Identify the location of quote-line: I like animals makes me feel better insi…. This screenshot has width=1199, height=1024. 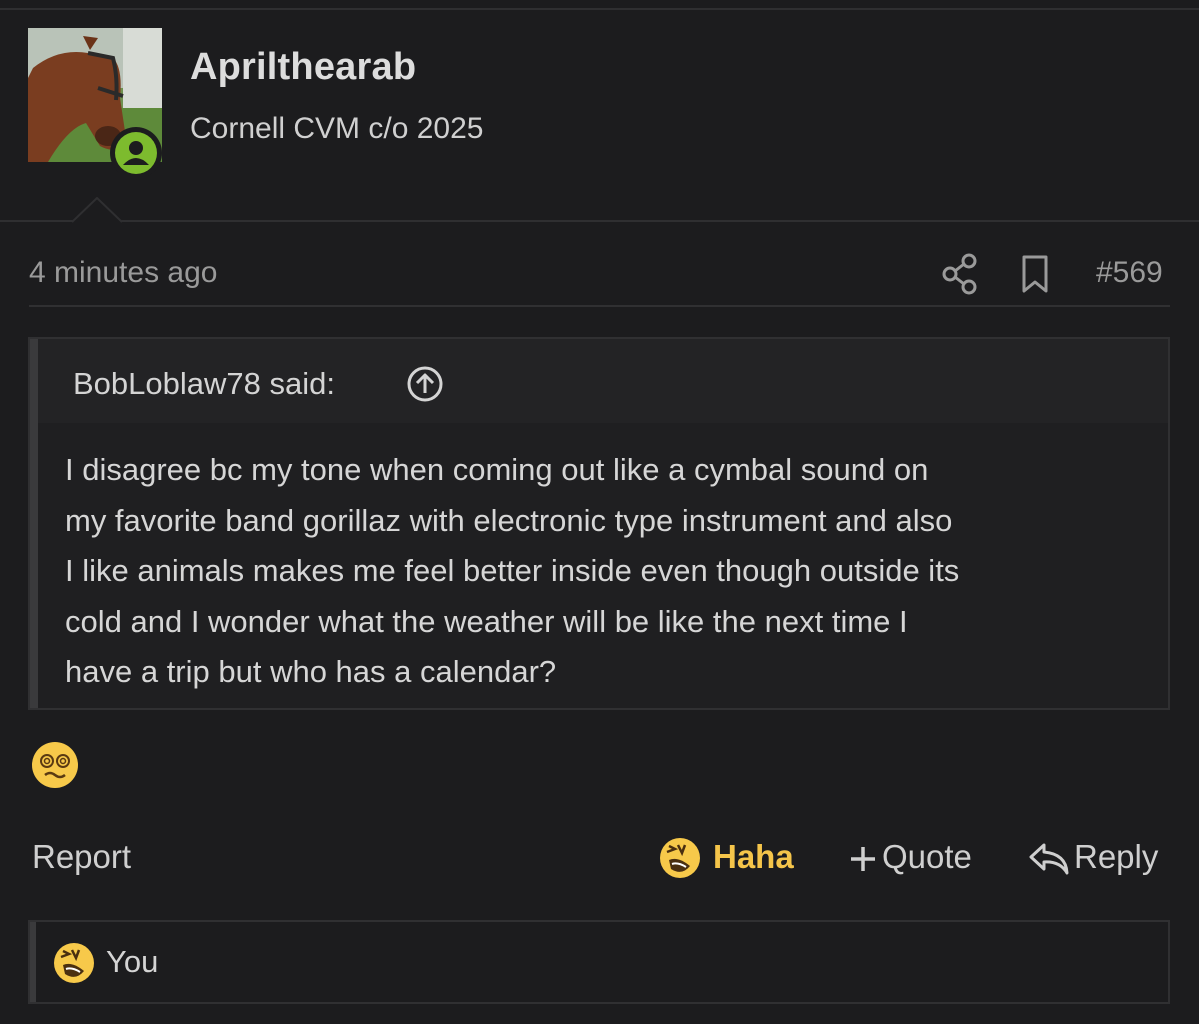
(512, 570).